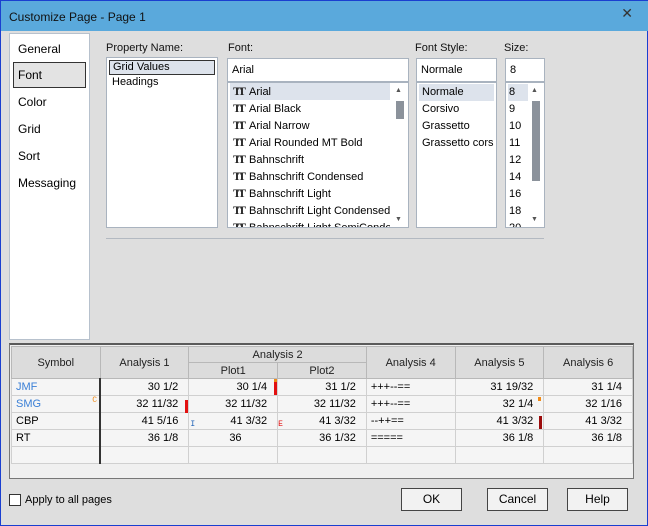  Describe the element at coordinates (518, 177) in the screenshot. I see `size-item: 14` at that location.